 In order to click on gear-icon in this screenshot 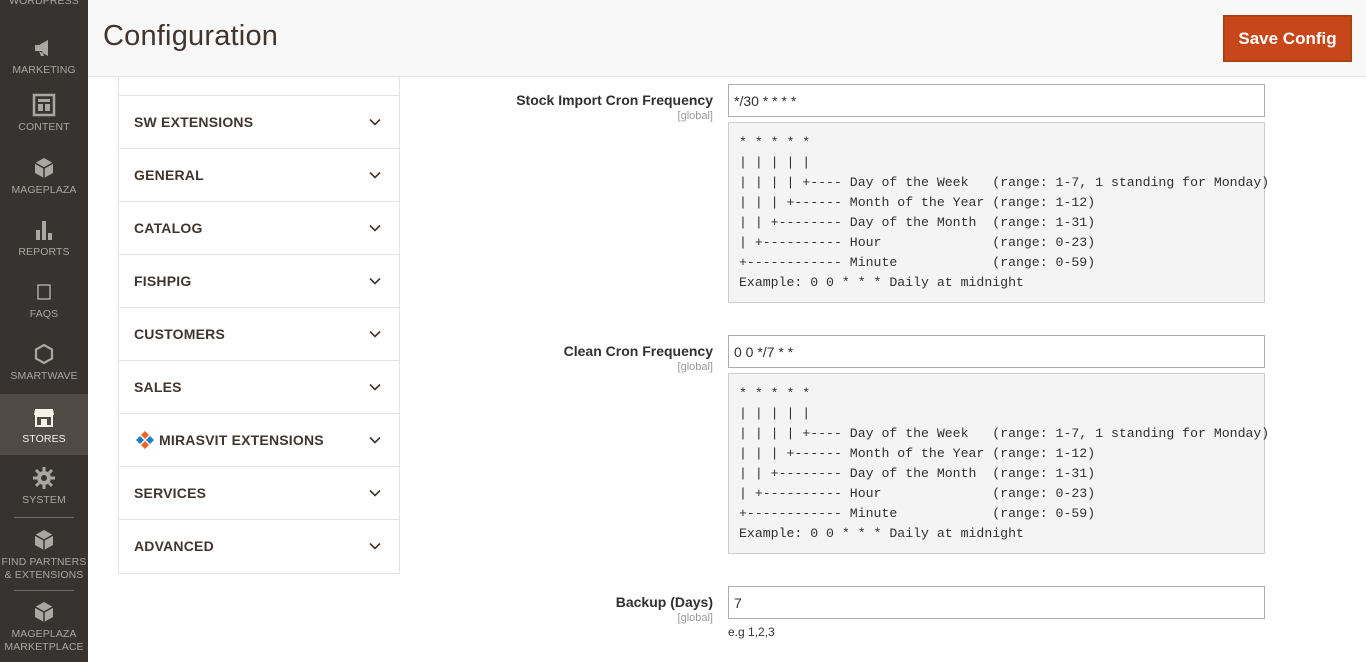, I will do `click(44, 478)`.